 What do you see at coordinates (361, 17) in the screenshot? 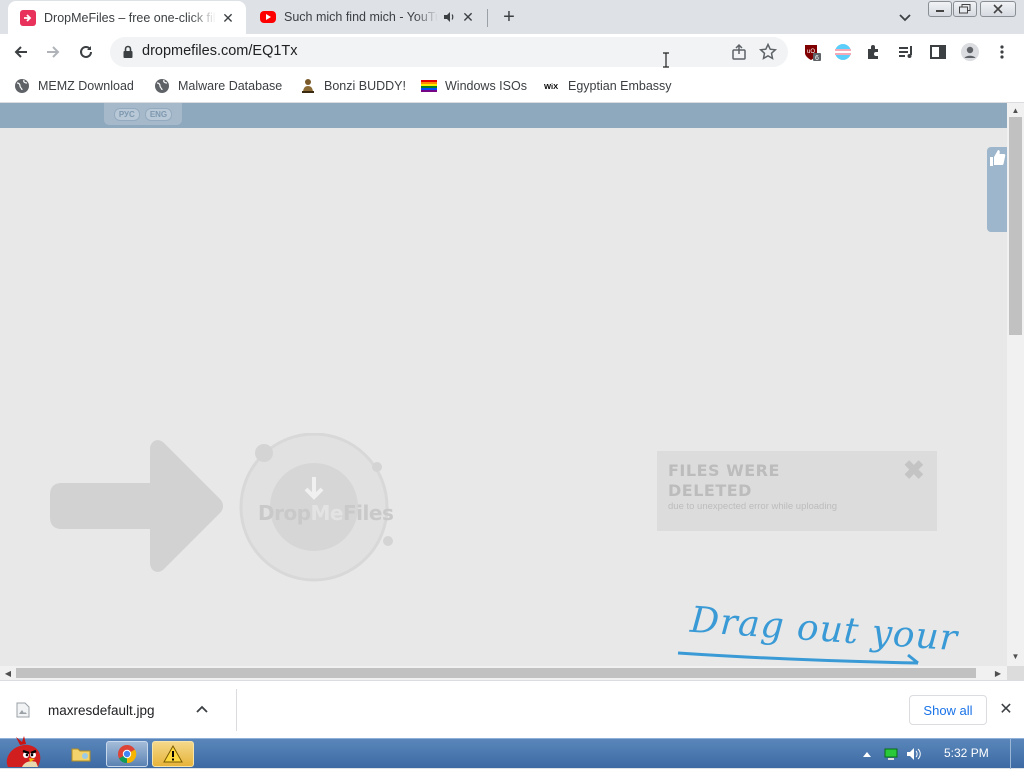
I see `tab-title: Such mich find mich - YouTube` at bounding box center [361, 17].